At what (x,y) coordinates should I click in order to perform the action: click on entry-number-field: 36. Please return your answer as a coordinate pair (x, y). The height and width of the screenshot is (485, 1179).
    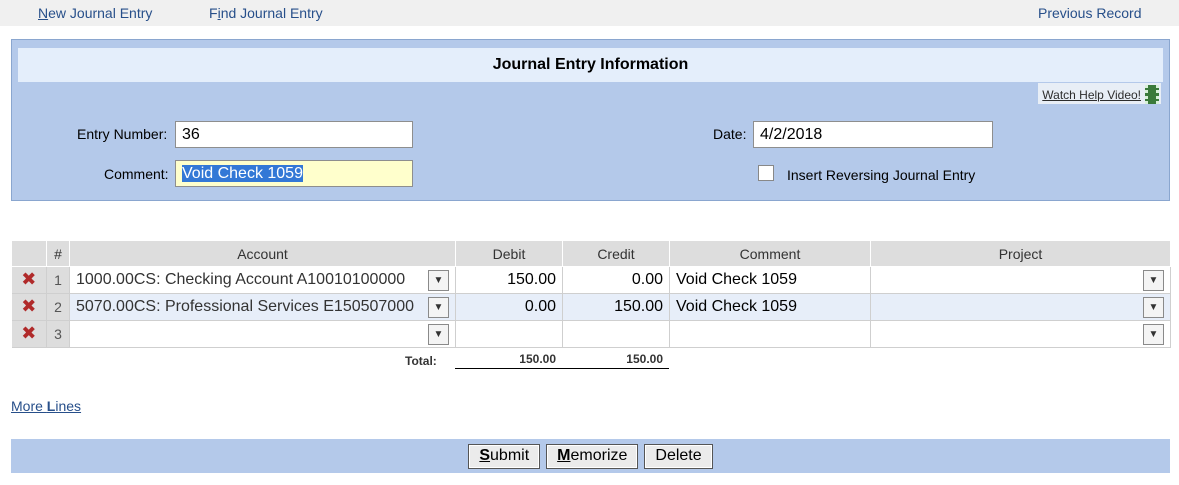
    Looking at the image, I should click on (294, 134).